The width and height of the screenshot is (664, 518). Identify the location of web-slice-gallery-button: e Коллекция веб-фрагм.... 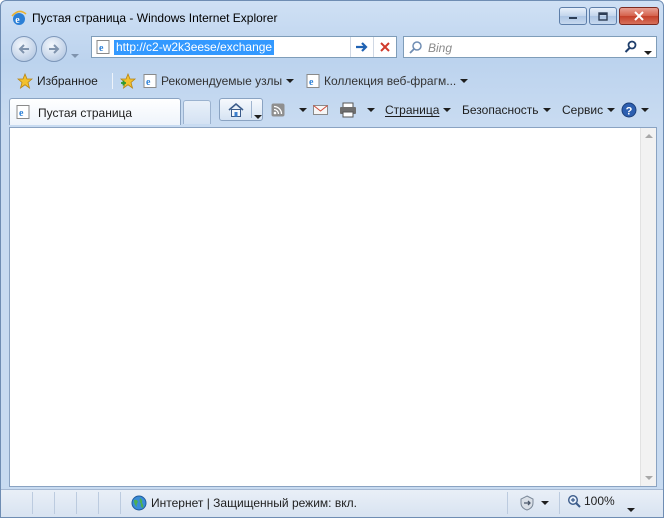
(387, 81).